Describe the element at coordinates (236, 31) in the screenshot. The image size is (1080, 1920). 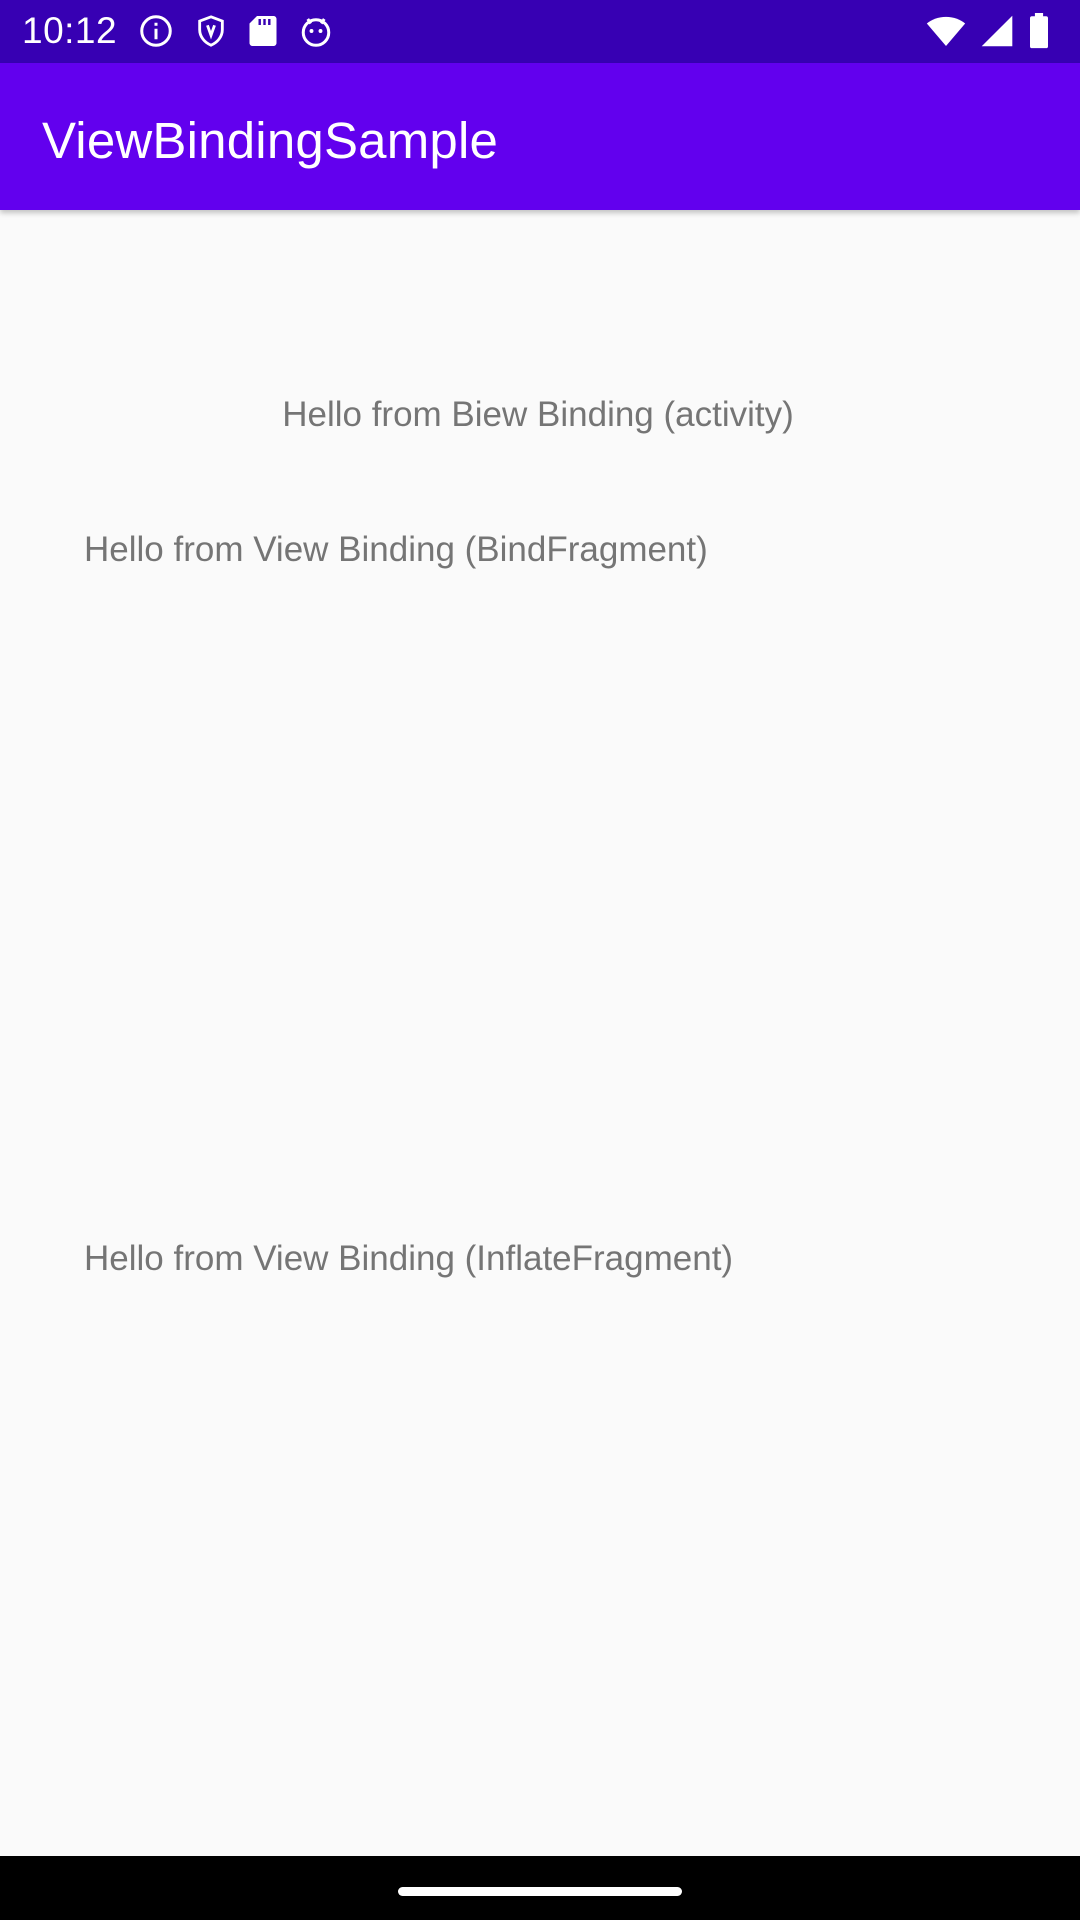
I see `status-notification-icons` at that location.